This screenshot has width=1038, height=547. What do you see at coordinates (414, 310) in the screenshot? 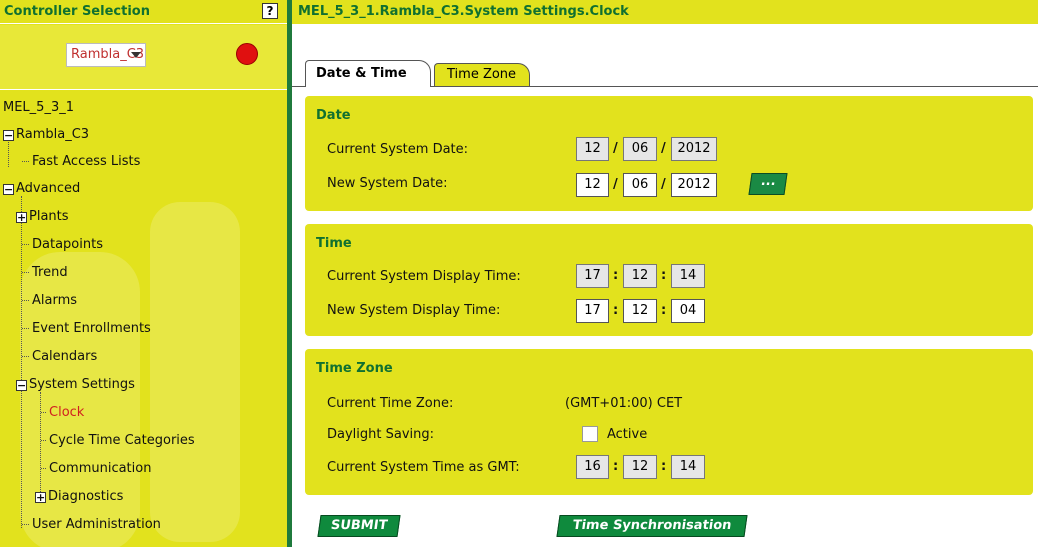
I see `new-time-label: New System Display Time:` at bounding box center [414, 310].